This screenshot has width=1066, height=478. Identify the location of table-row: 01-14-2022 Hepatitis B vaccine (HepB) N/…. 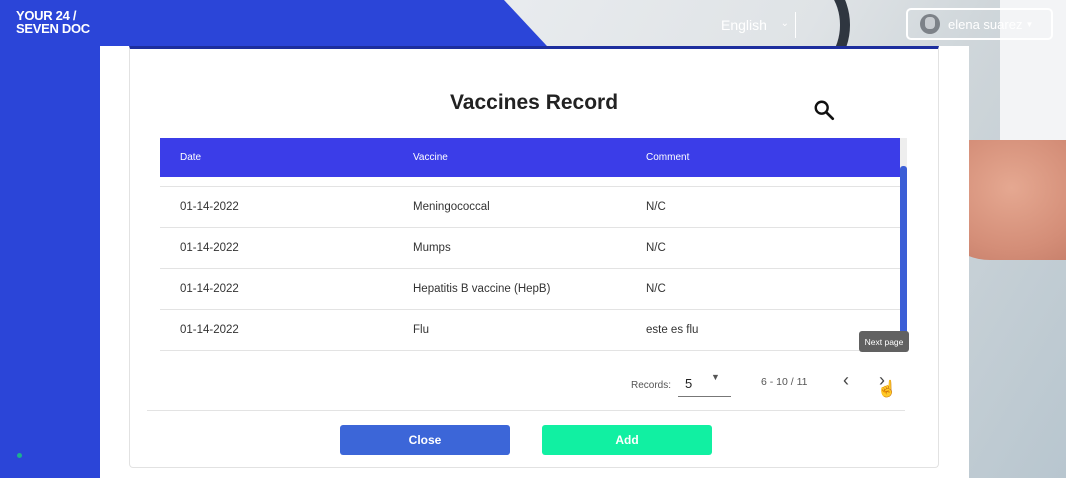
(530, 289).